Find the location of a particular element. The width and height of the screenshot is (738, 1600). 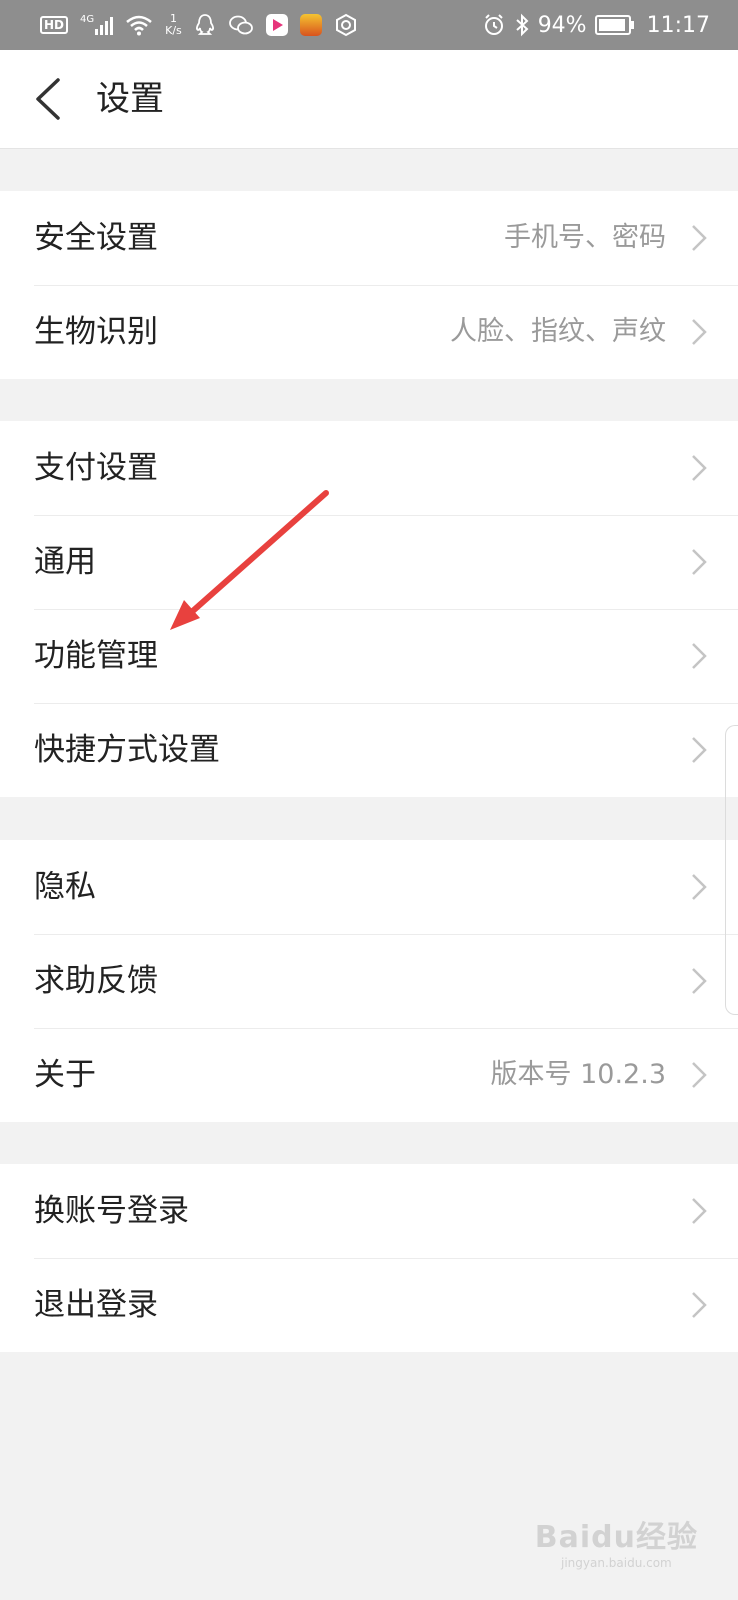

battery-level-fill is located at coordinates (611, 25).